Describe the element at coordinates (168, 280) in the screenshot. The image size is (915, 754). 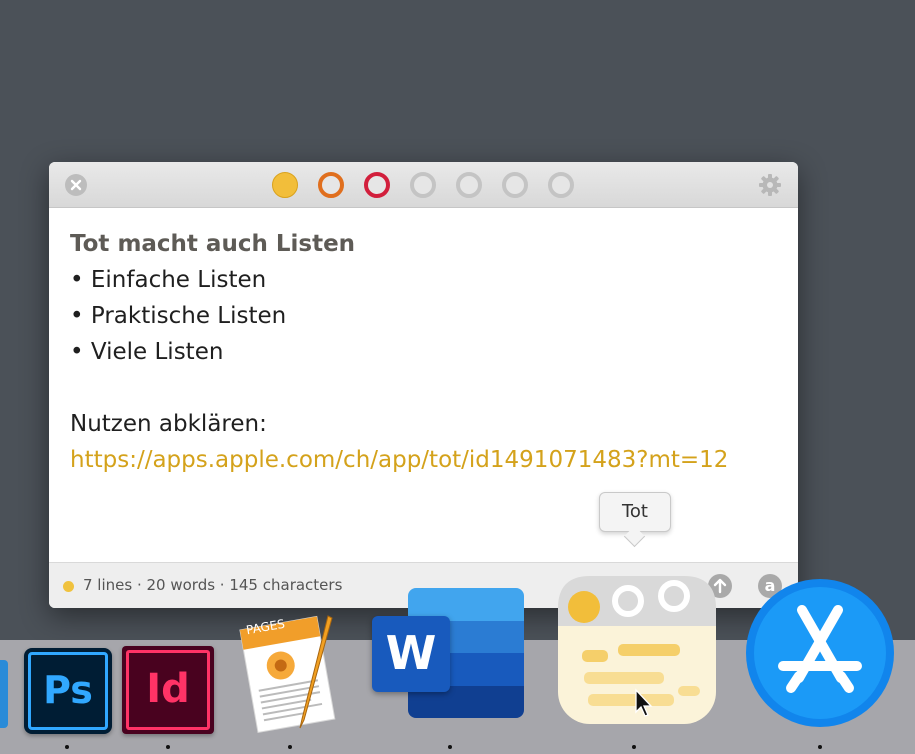
I see `list-item: • Einfache Listen` at that location.